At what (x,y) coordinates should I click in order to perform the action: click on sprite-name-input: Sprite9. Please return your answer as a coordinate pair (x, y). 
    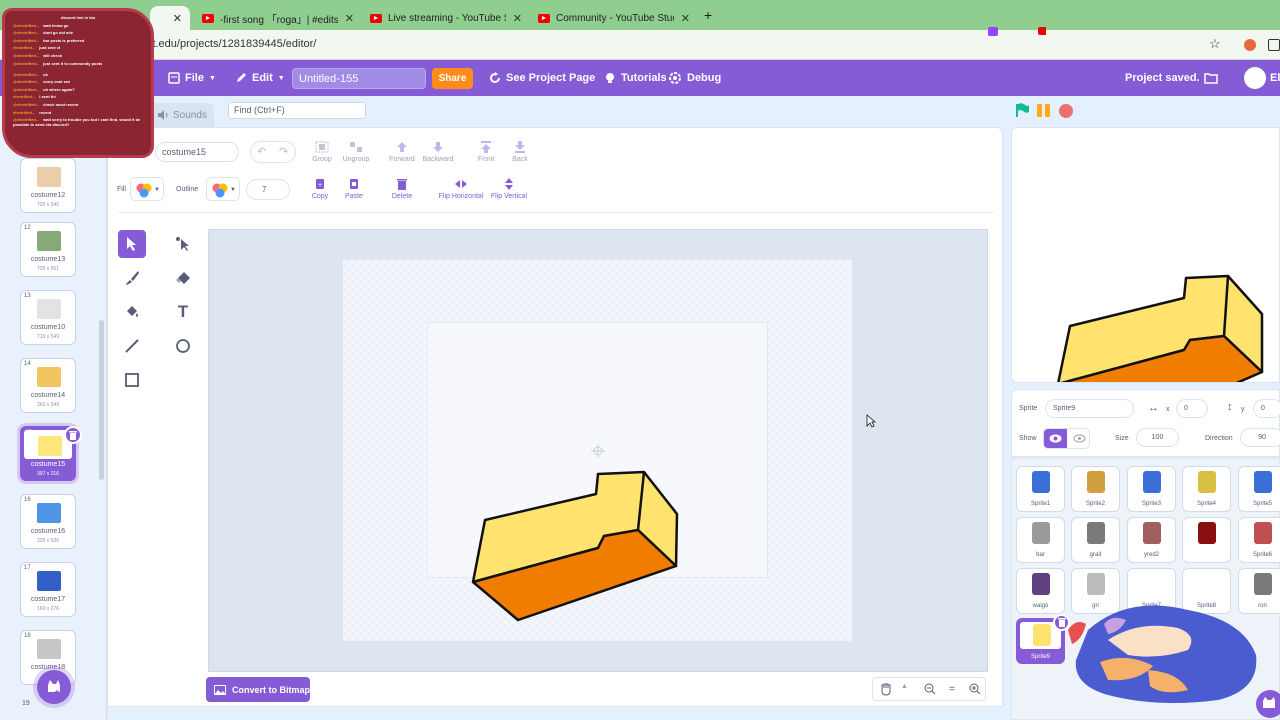
    Looking at the image, I should click on (1089, 408).